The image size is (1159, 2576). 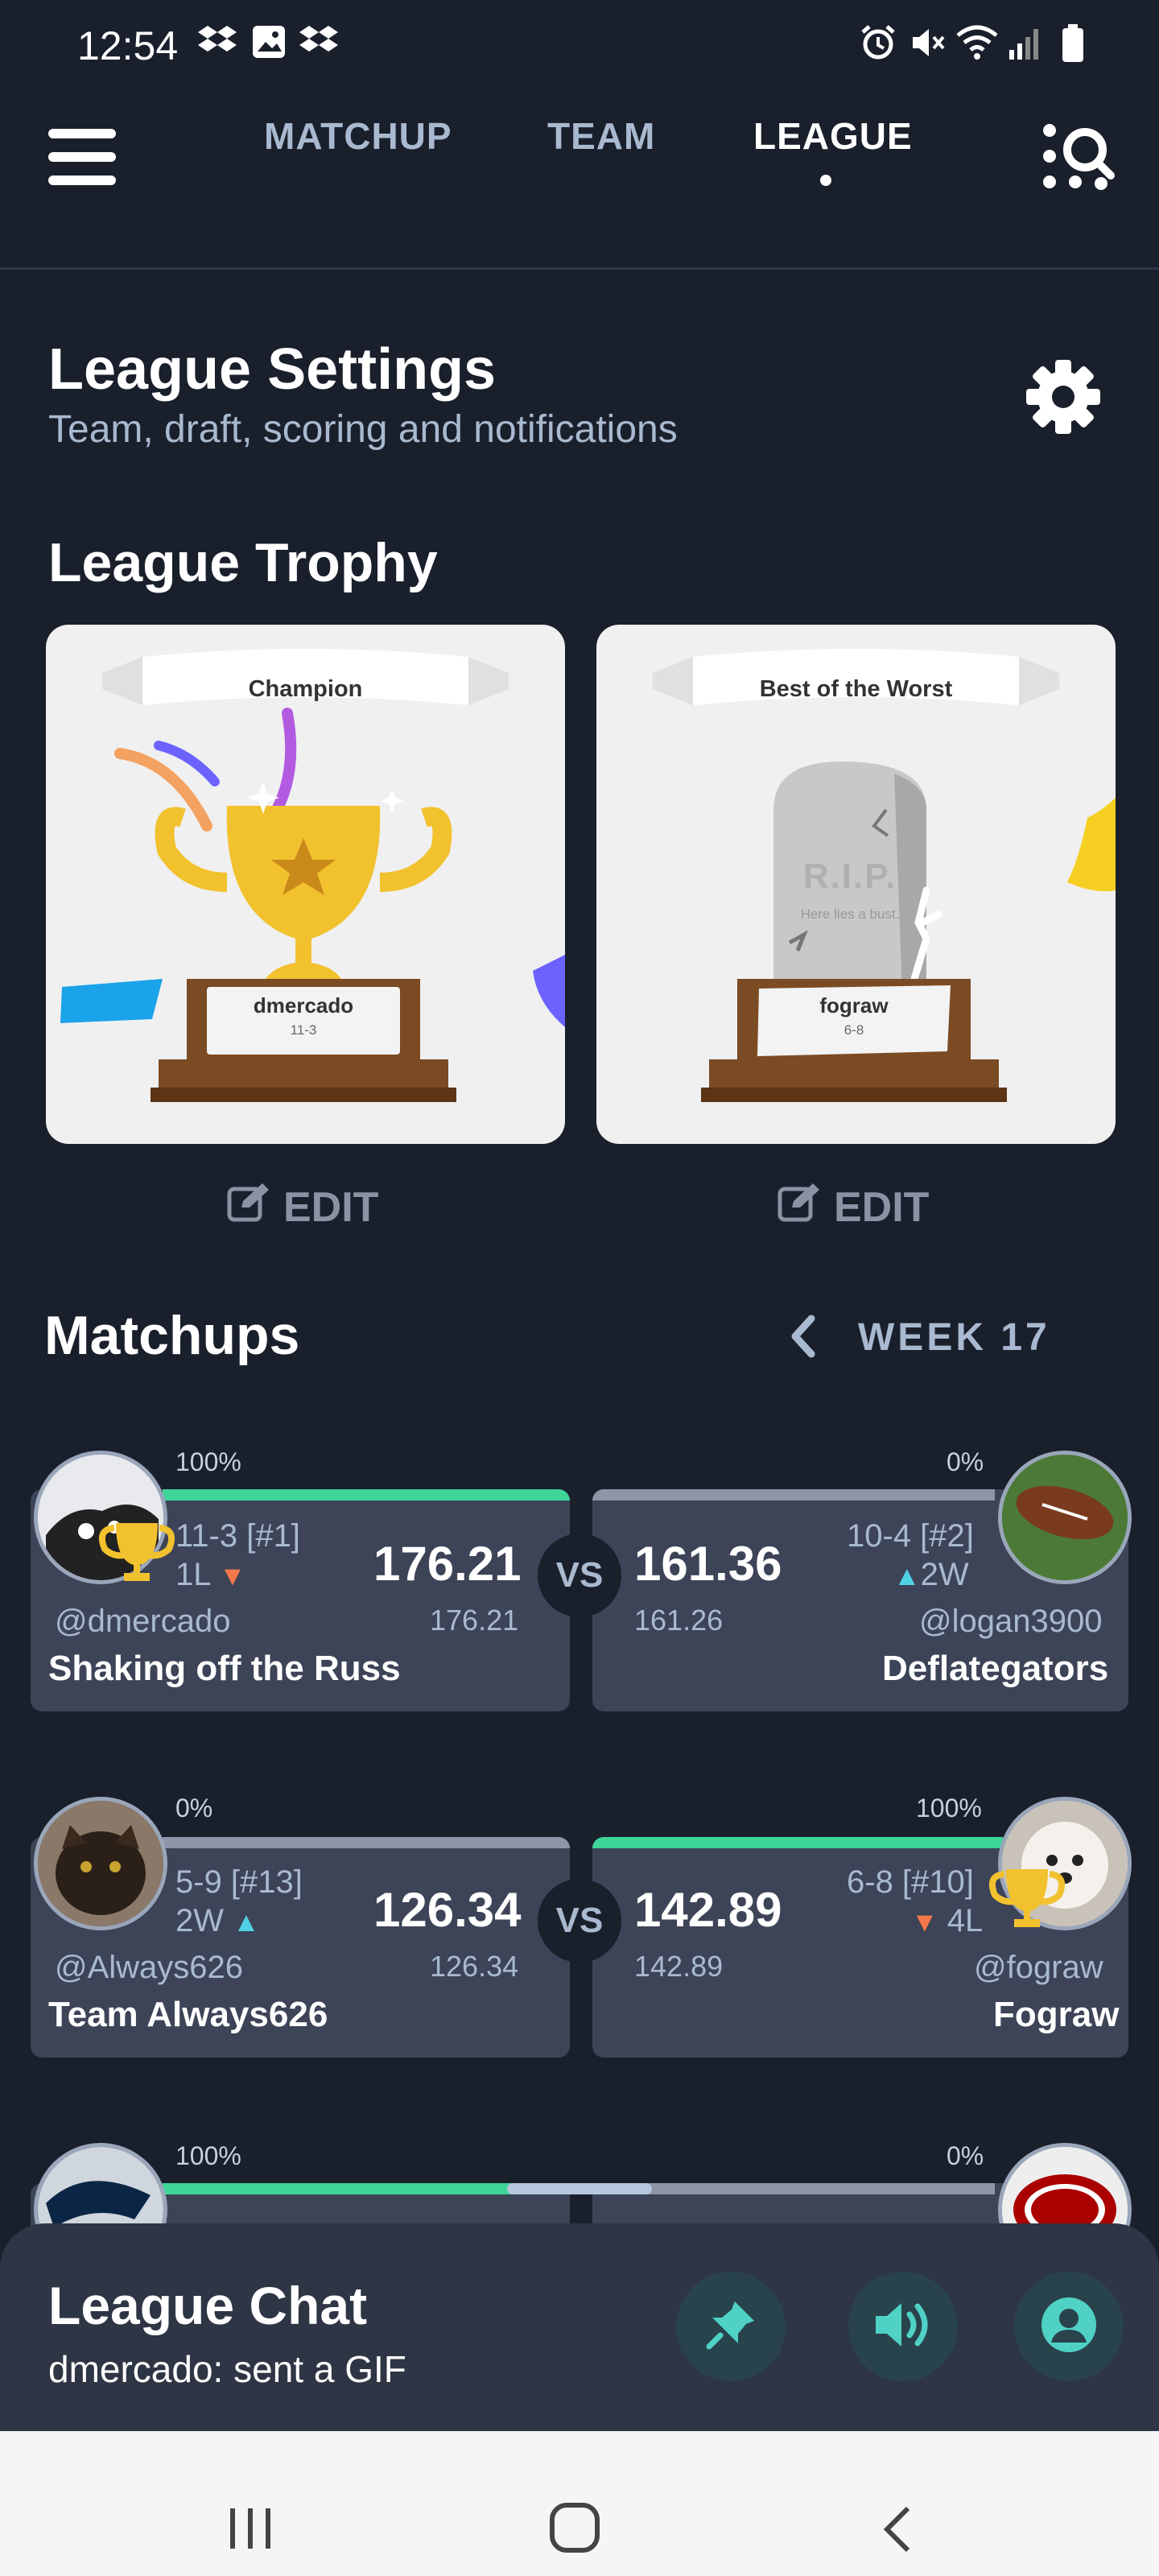 What do you see at coordinates (731, 2326) in the screenshot?
I see `pin-button` at bounding box center [731, 2326].